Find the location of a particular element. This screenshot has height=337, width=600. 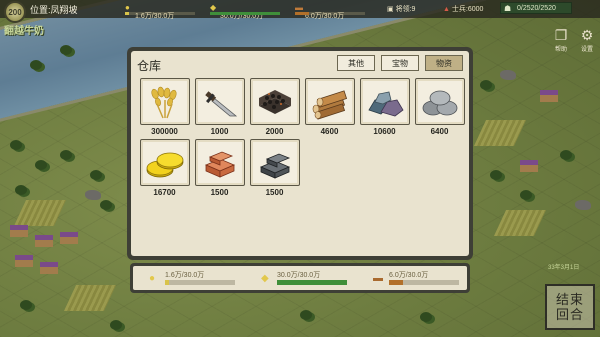

item-dagger: 1000 is located at coordinates (219, 107).